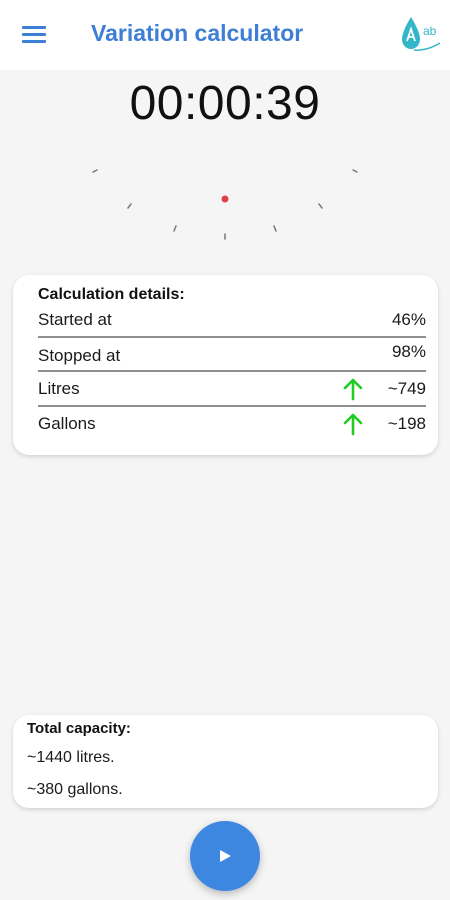 The height and width of the screenshot is (900, 450). Describe the element at coordinates (35, 35) in the screenshot. I see `hamburger-menu-icon` at that location.